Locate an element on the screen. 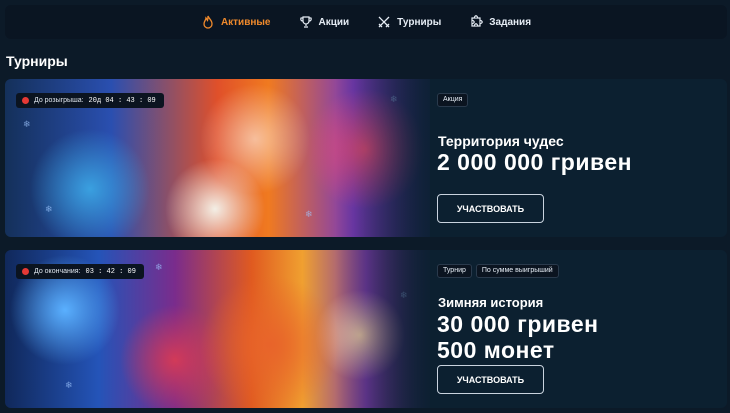 This screenshot has width=730, height=413. badge-list: Акция is located at coordinates (453, 100).